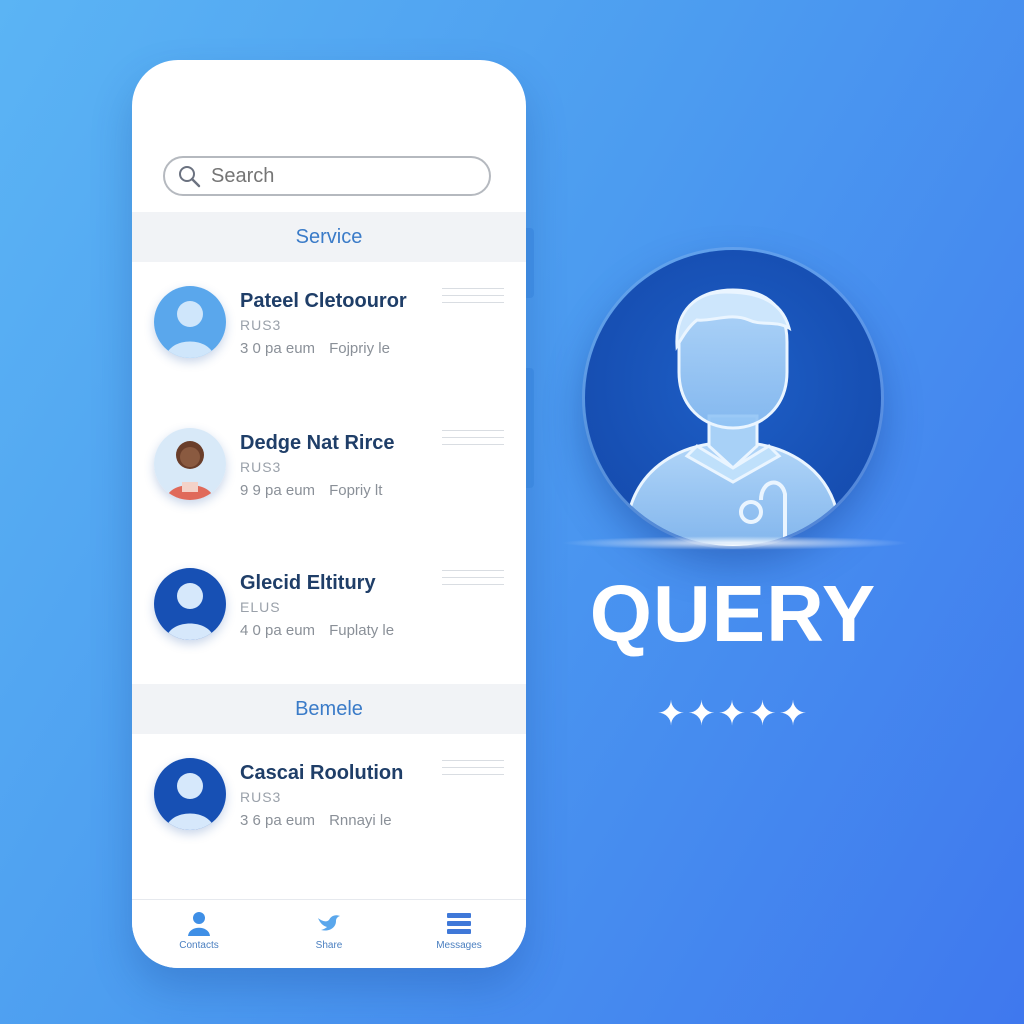  I want to click on section-title: Bemele, so click(329, 708).